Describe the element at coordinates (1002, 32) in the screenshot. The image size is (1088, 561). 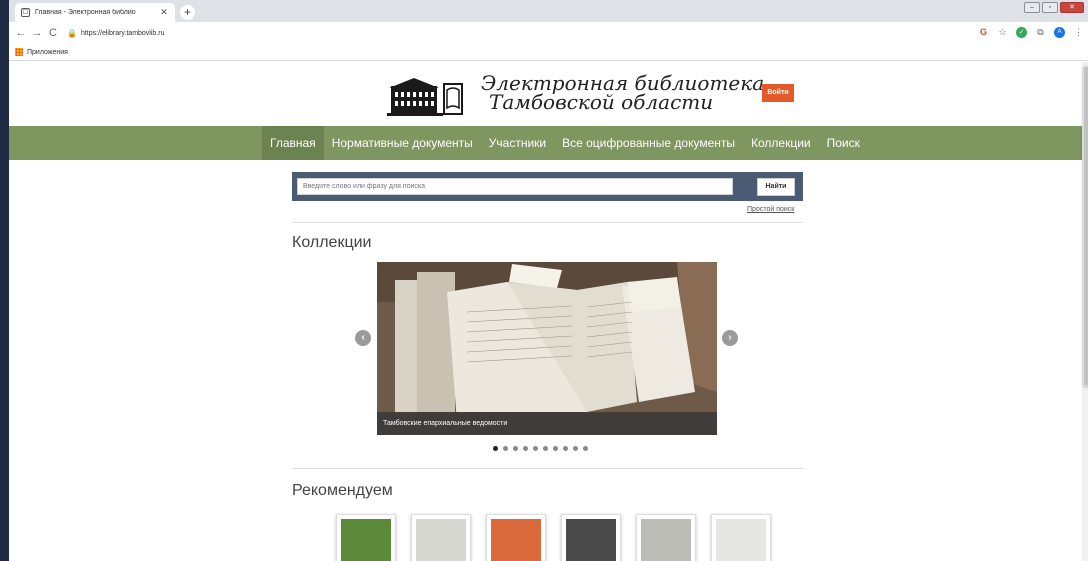
I see `bookmark-star-icon: ☆` at that location.